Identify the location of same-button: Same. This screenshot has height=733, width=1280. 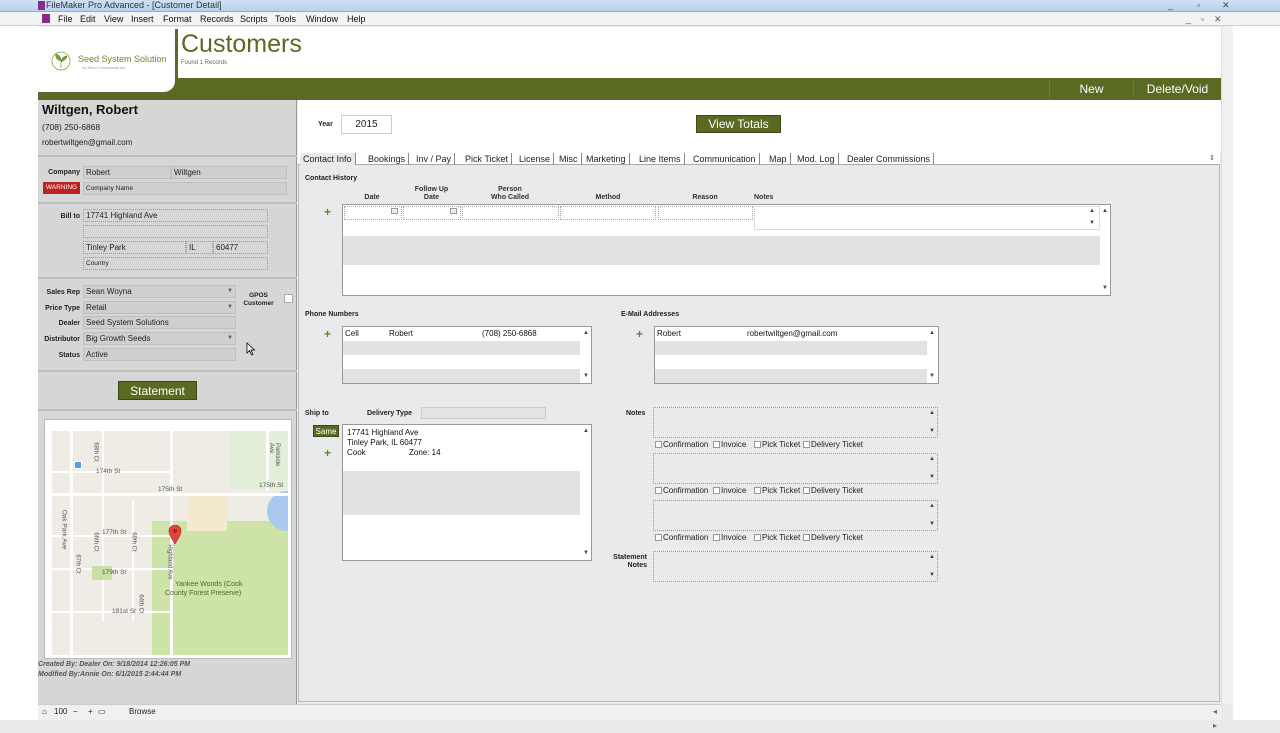
(326, 431).